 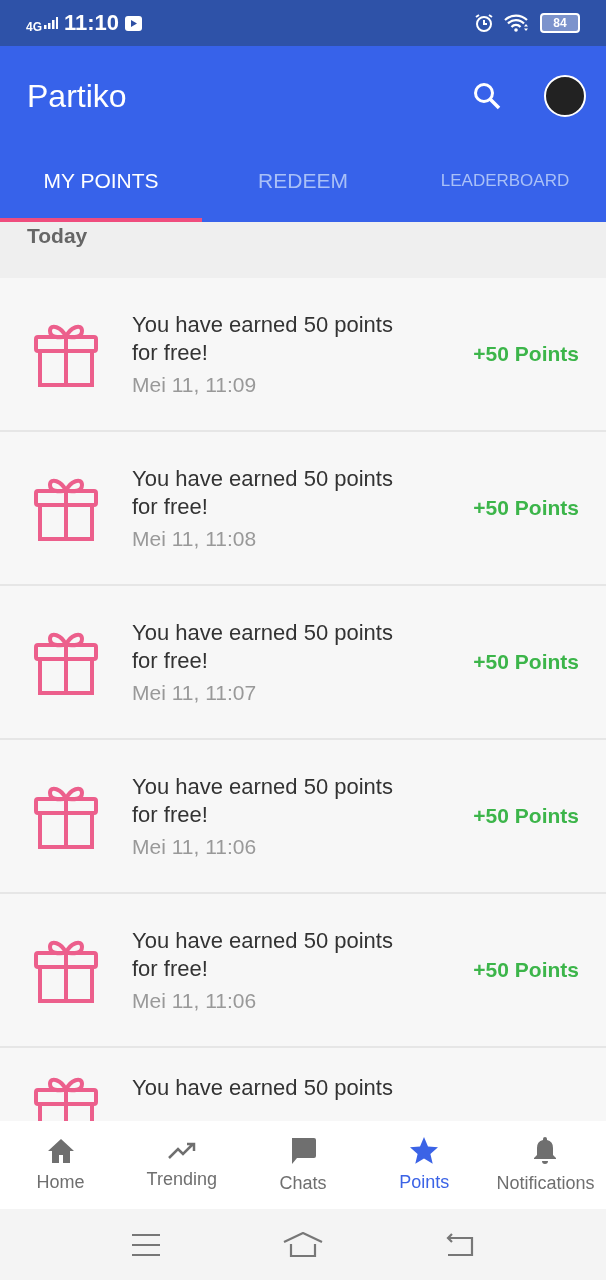 What do you see at coordinates (195, 385) in the screenshot?
I see `entry-time: Mei 11, 11:09` at bounding box center [195, 385].